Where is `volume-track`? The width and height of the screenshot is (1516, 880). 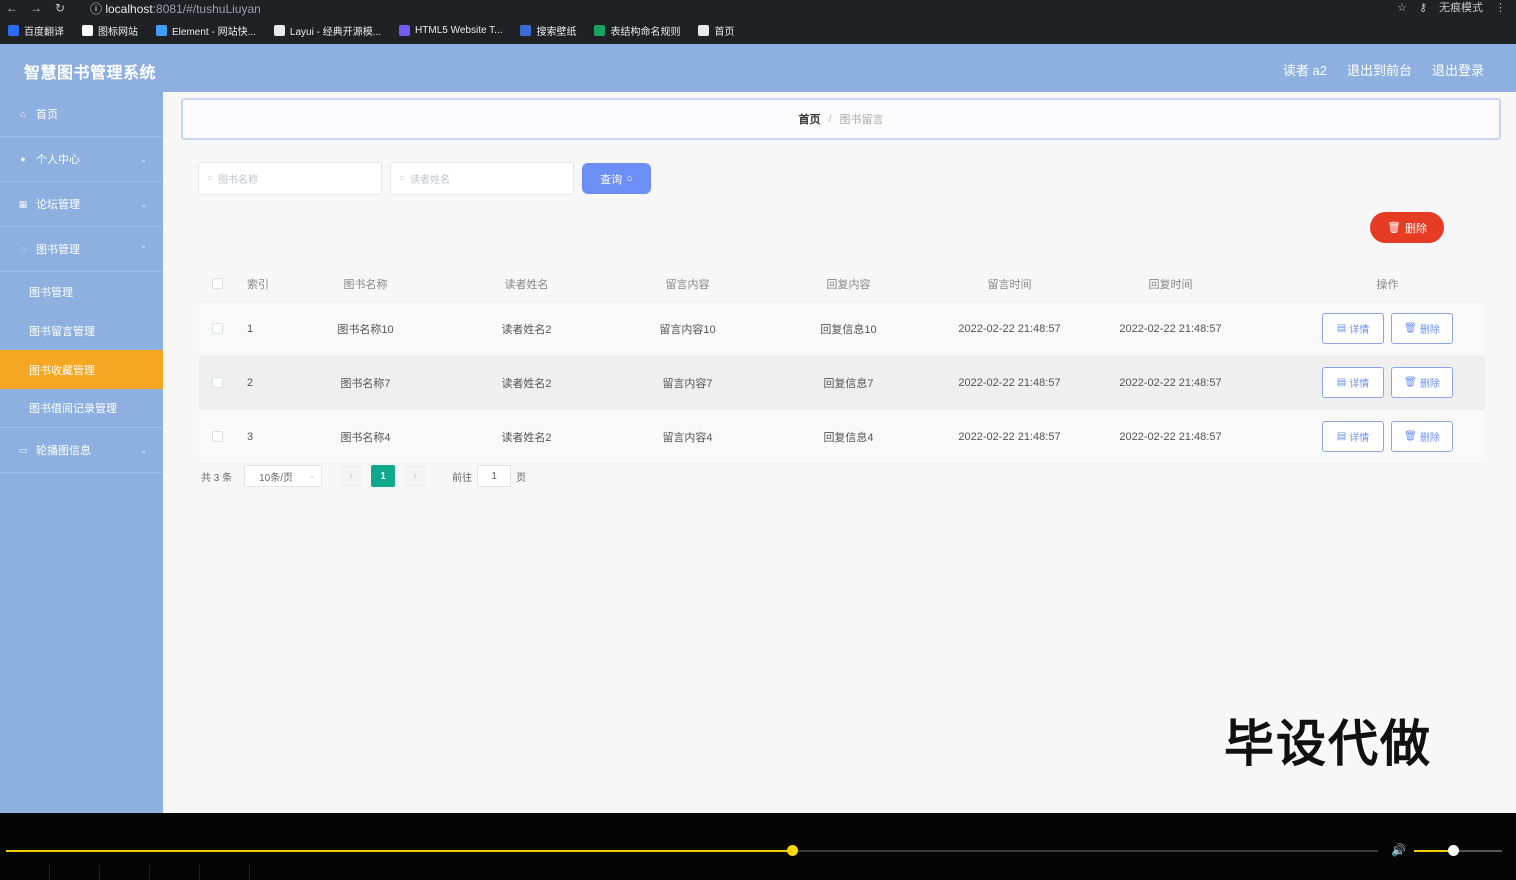 volume-track is located at coordinates (1458, 850).